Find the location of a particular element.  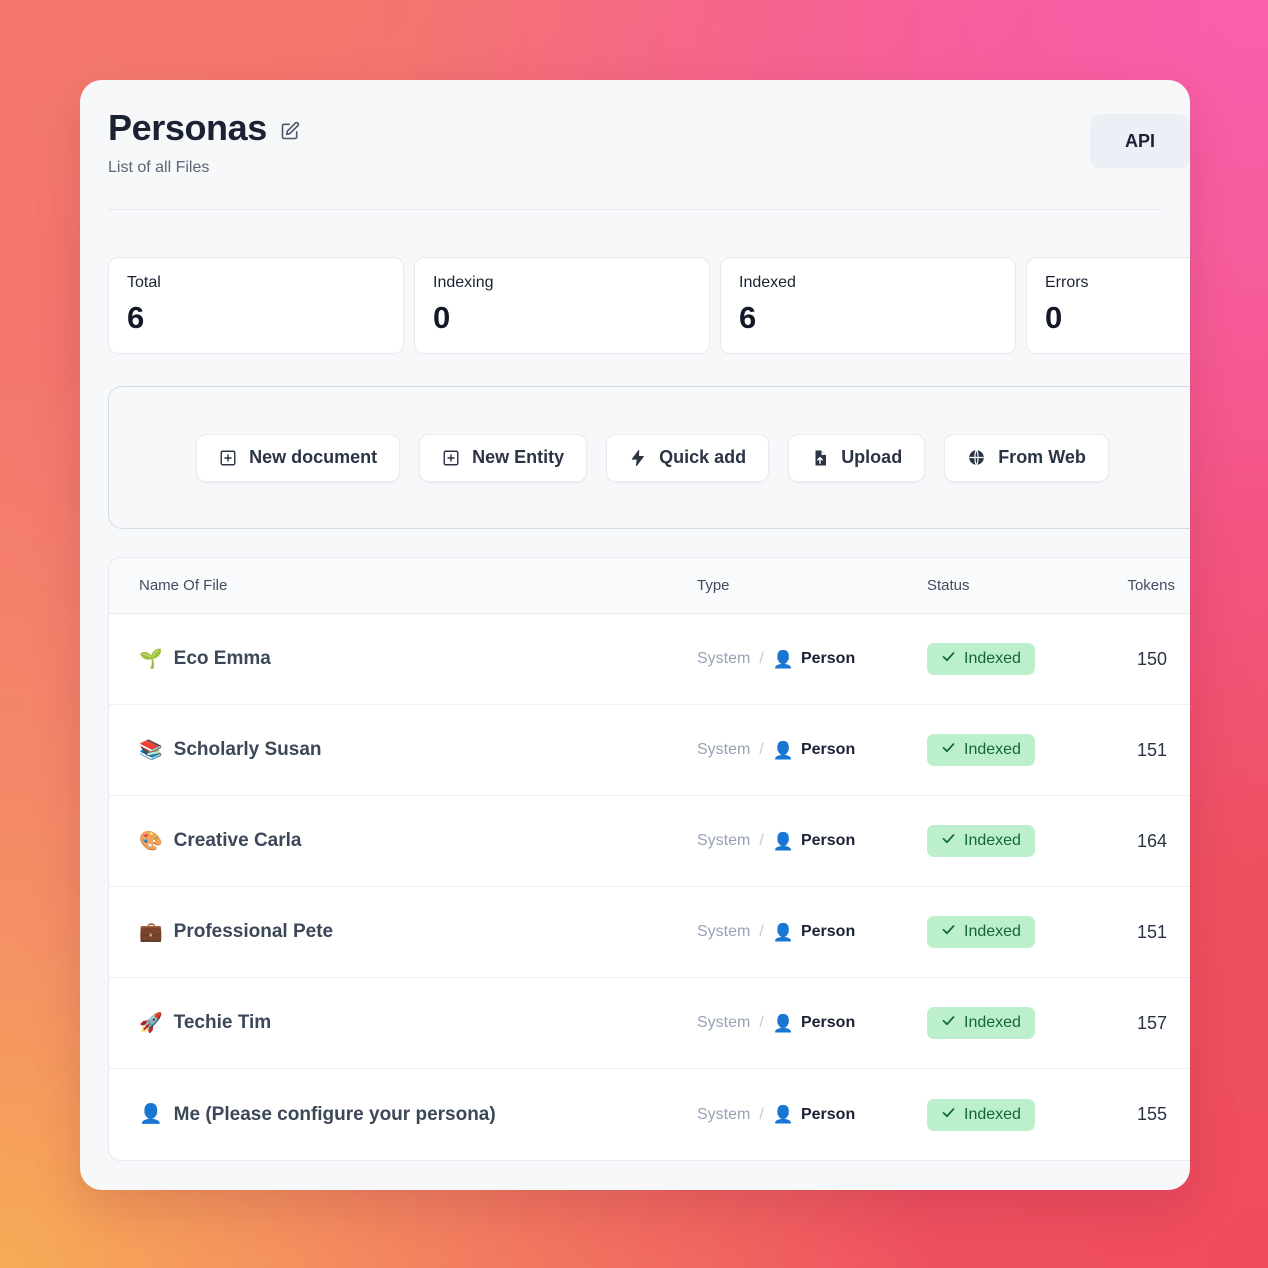

file-name-label: Me (Please configure your persona) is located at coordinates (334, 1114).